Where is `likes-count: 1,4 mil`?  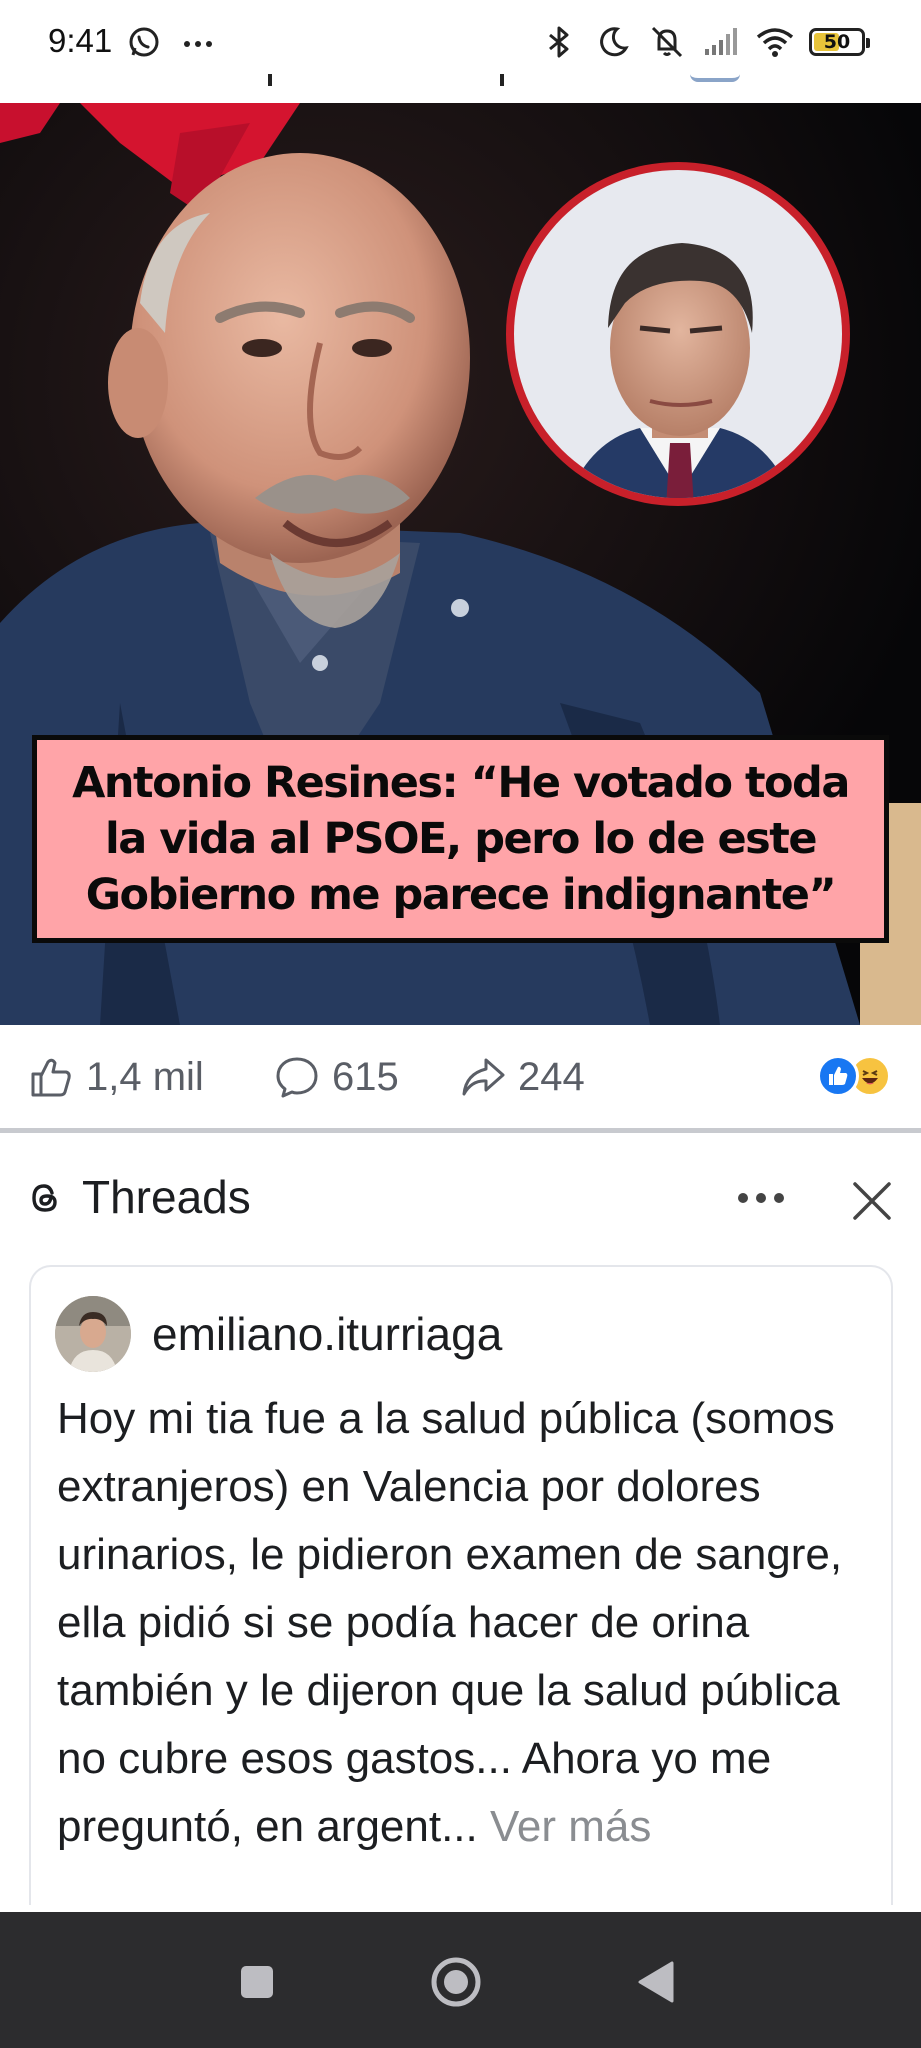 likes-count: 1,4 mil is located at coordinates (145, 1076).